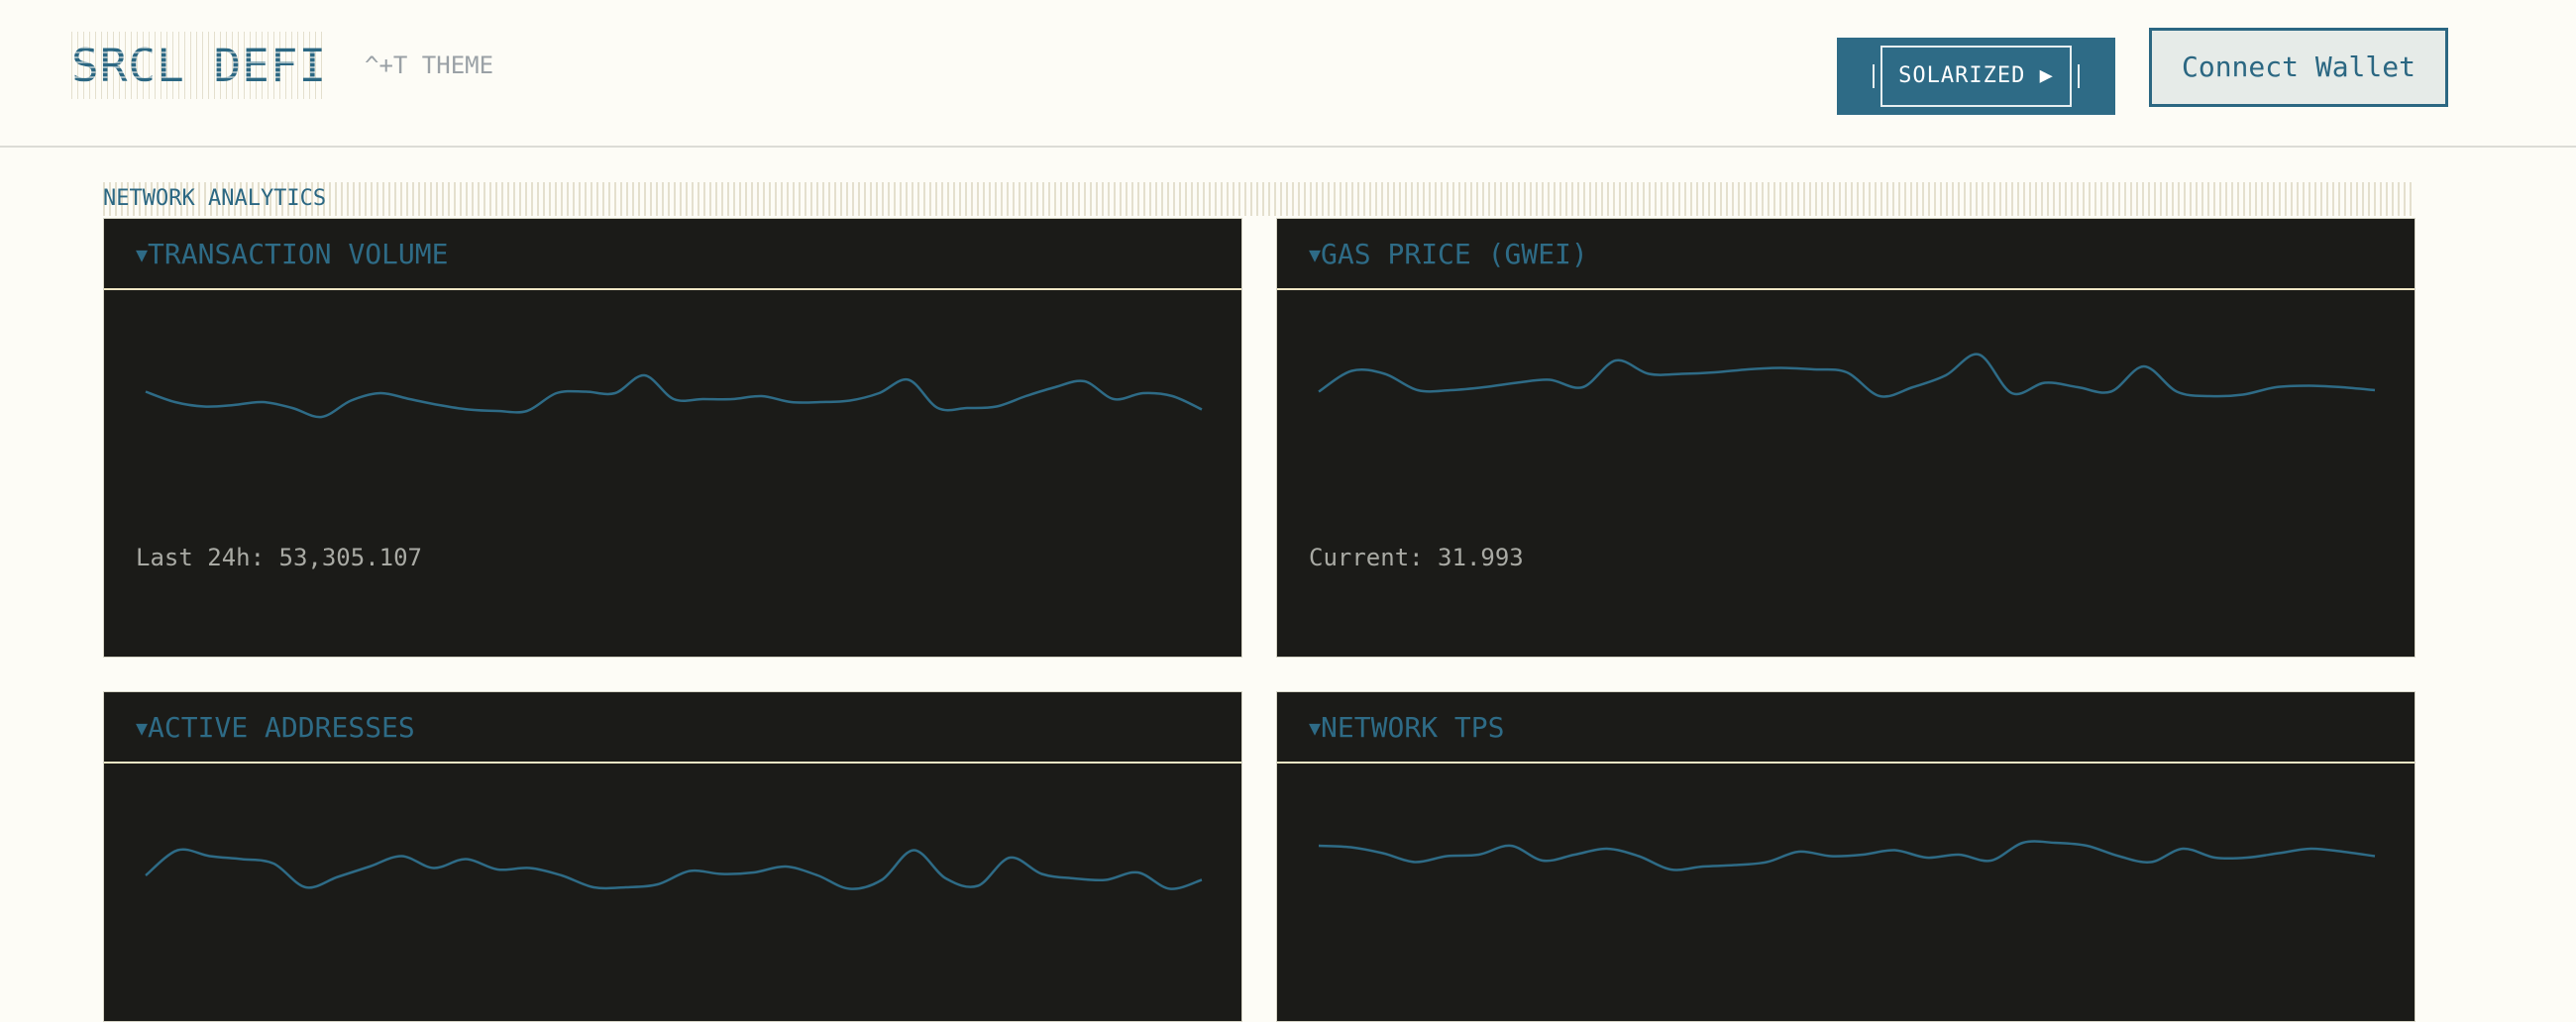 The width and height of the screenshot is (2576, 1022). What do you see at coordinates (1874, 76) in the screenshot?
I see `bracket-left-decoration` at bounding box center [1874, 76].